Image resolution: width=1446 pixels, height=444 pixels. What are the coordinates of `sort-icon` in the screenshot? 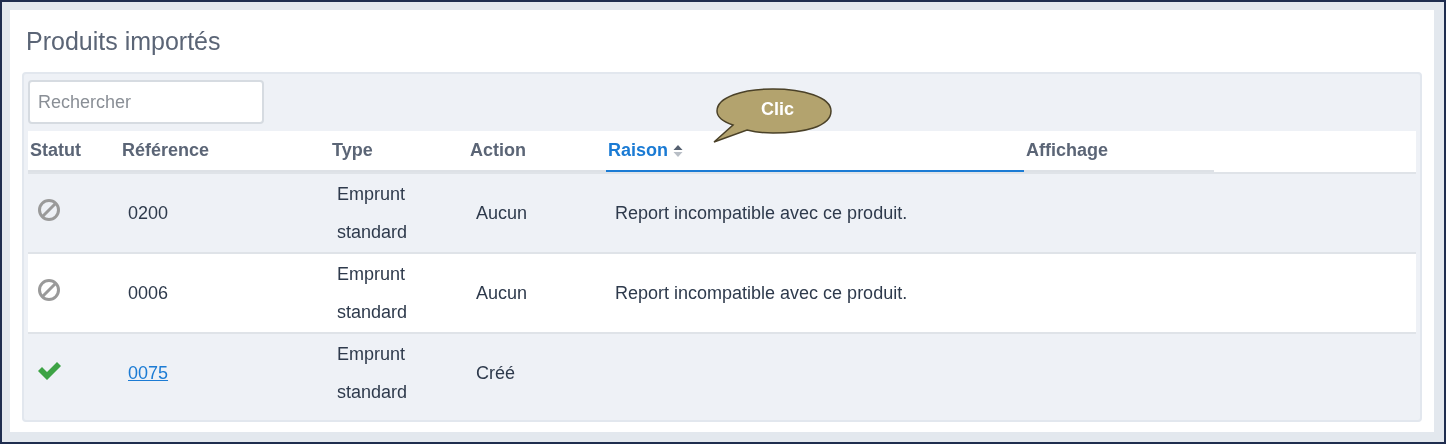 It's located at (678, 150).